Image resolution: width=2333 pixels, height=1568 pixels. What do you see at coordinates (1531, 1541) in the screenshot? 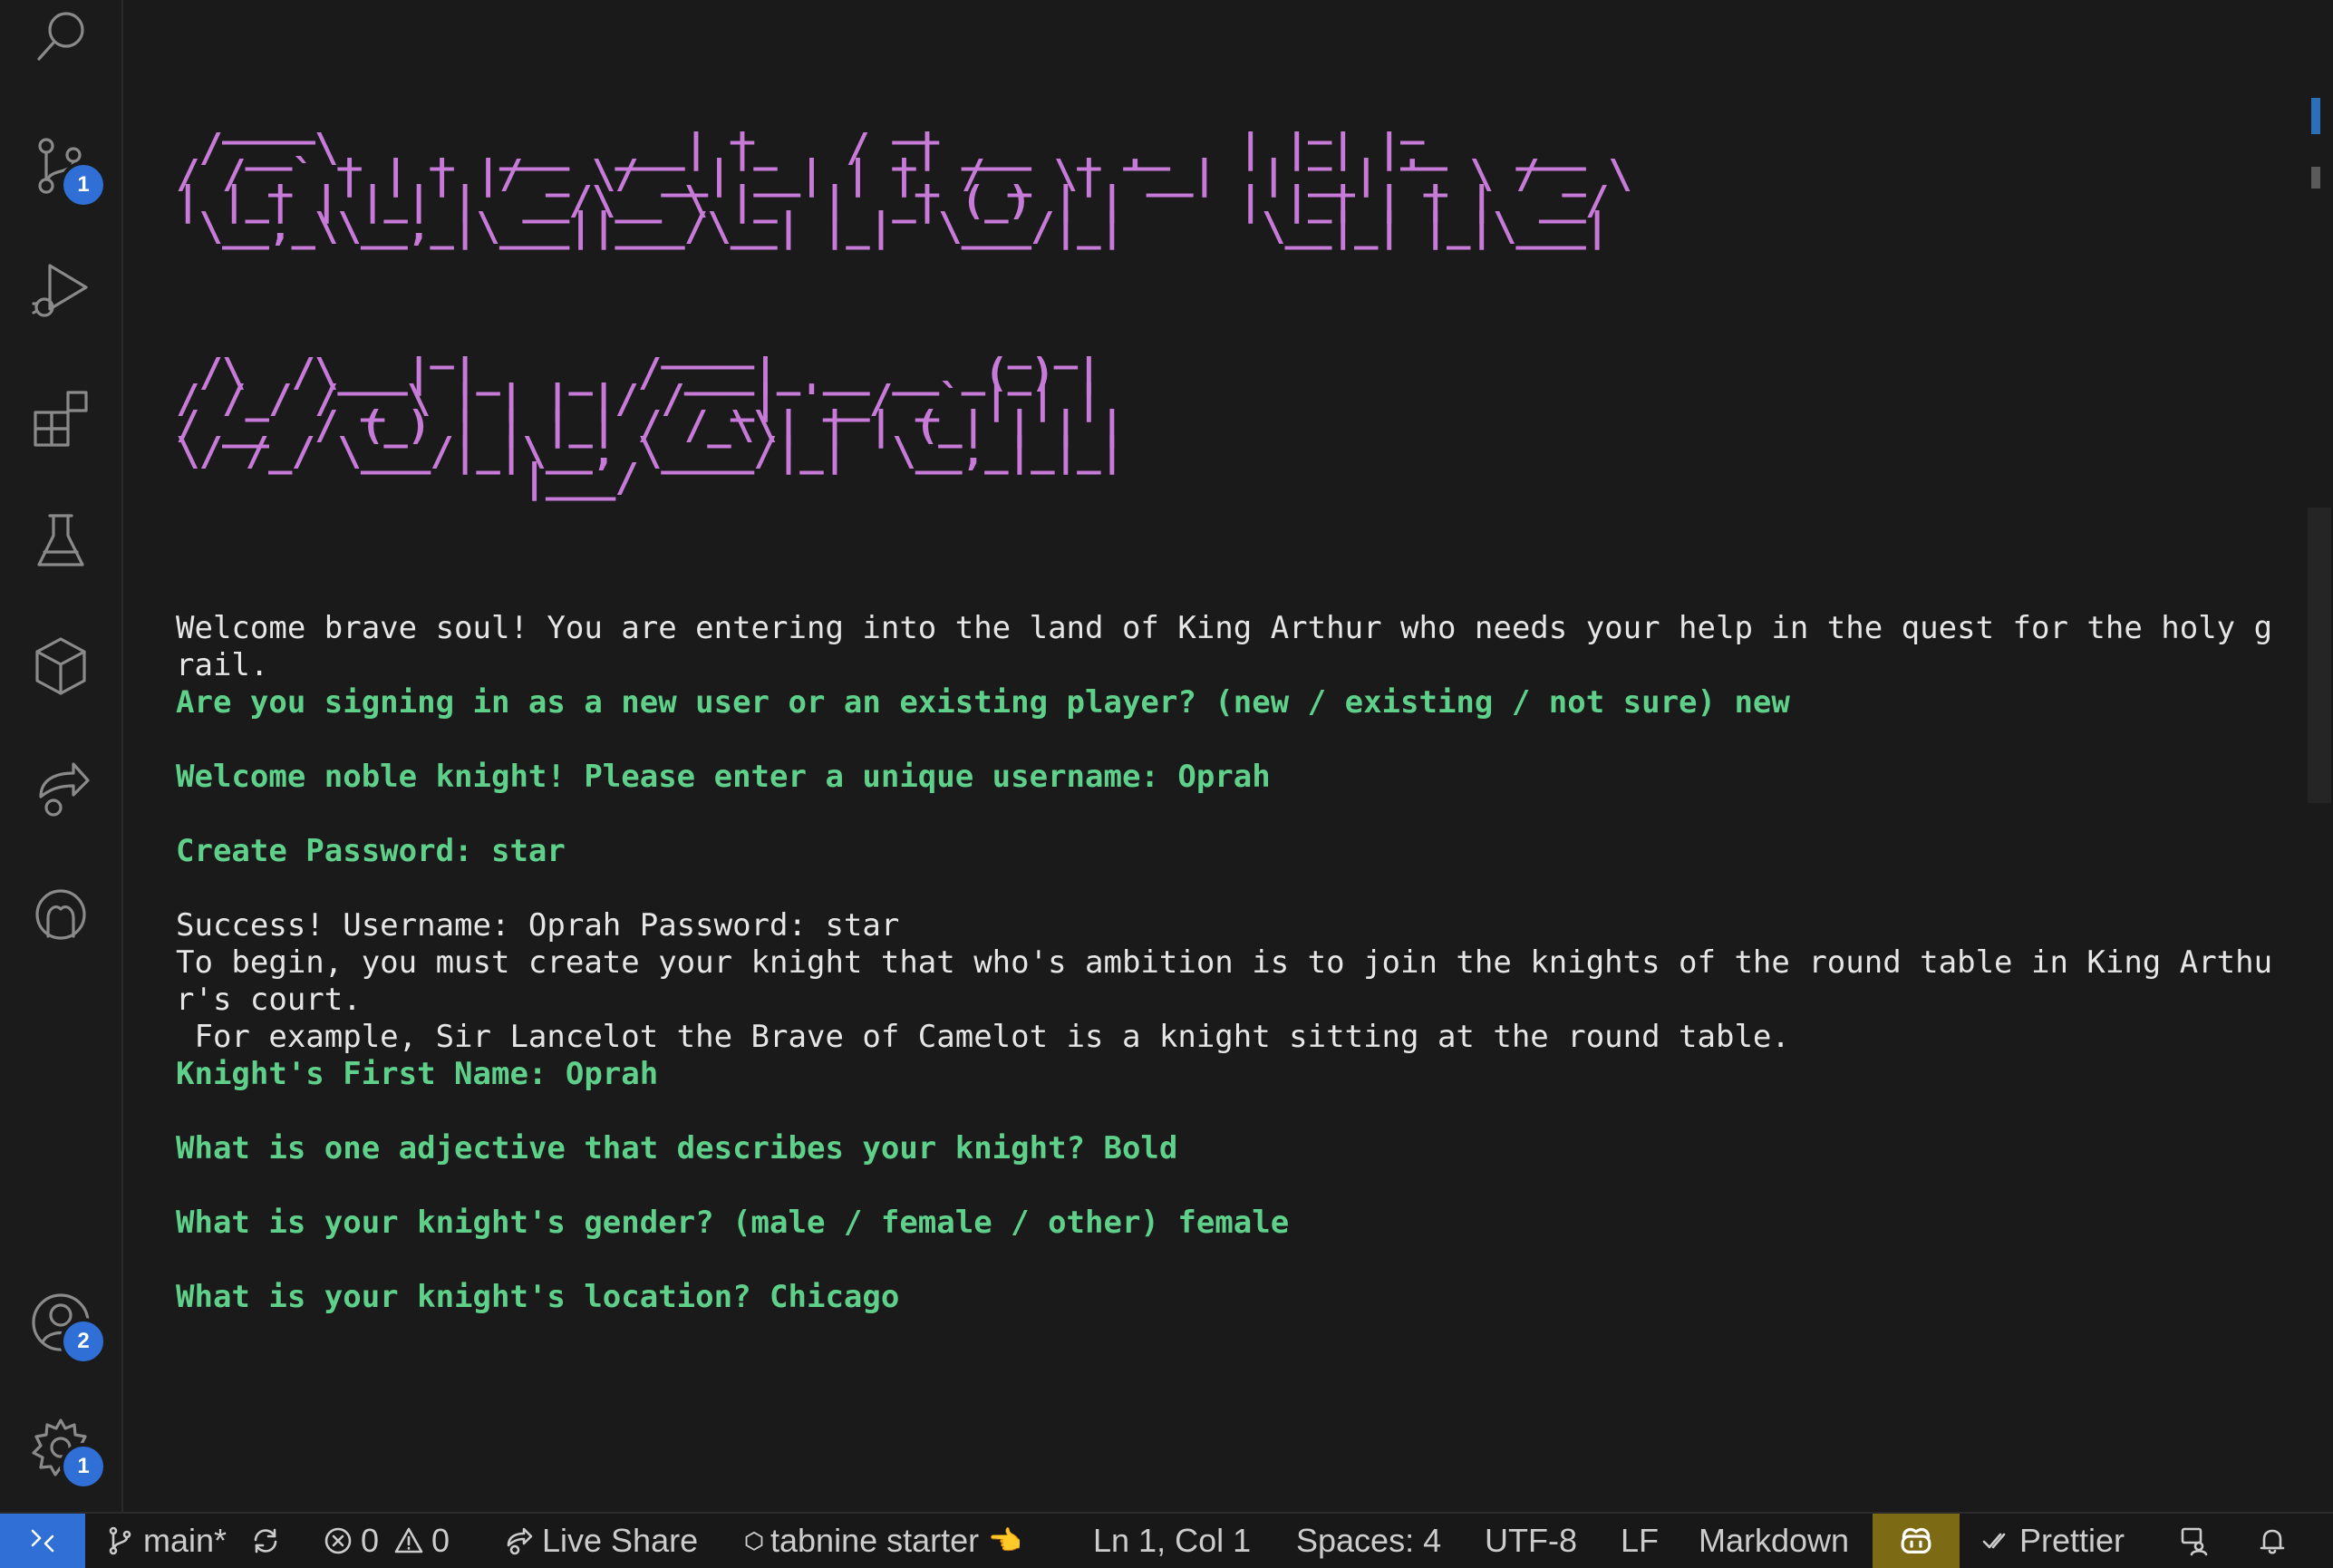
I see `encoding: UTF-8` at bounding box center [1531, 1541].